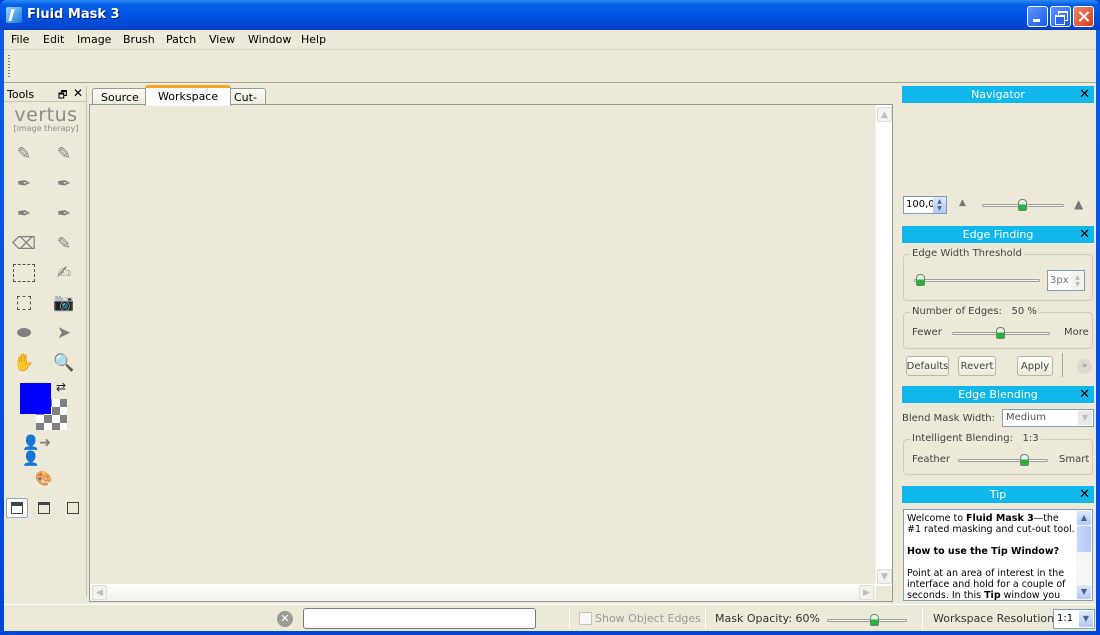 This screenshot has height=635, width=1100. I want to click on zoom-spinner: ▲ ▼, so click(939, 205).